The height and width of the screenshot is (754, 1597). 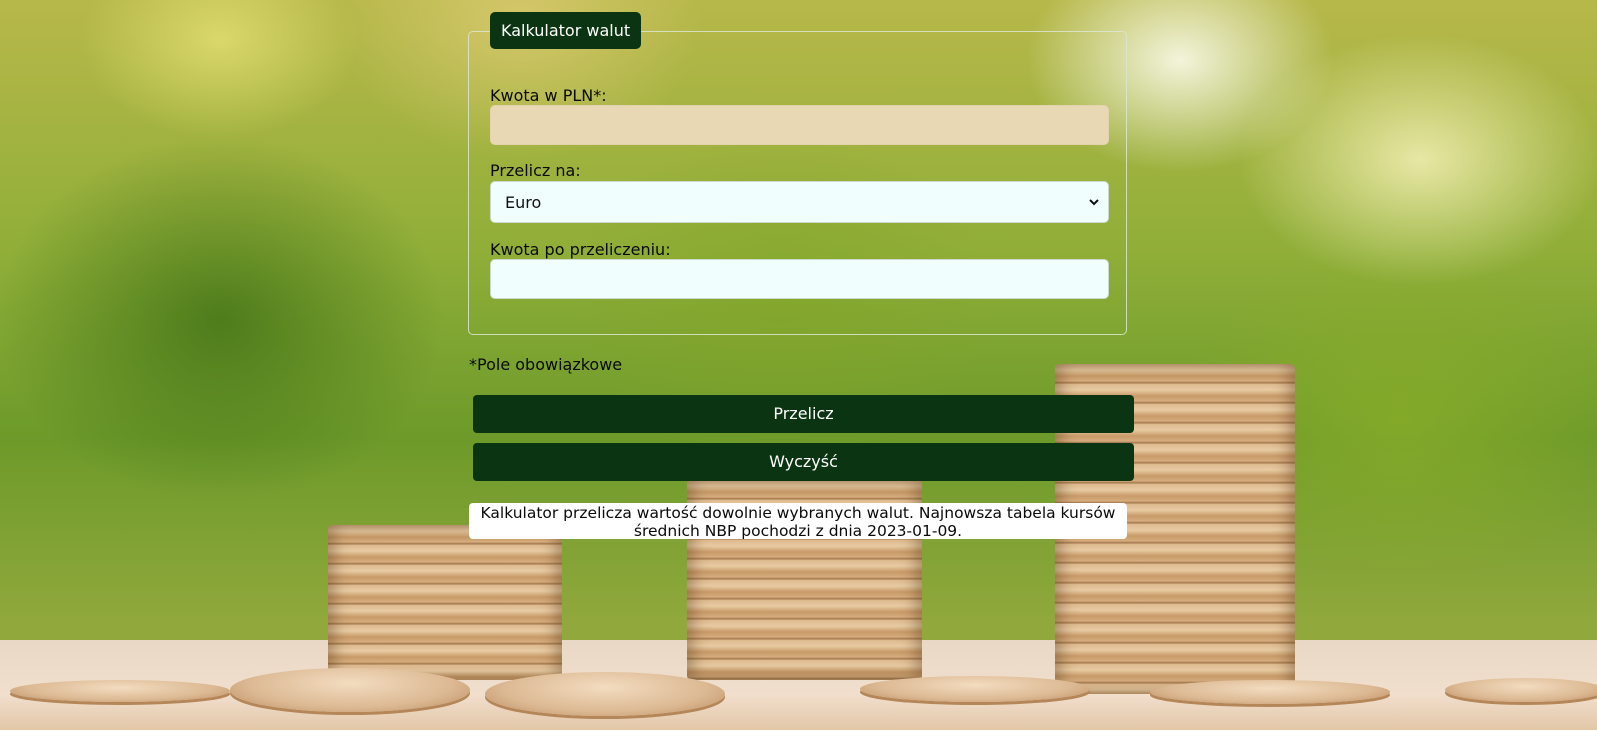 I want to click on convert-button: Przelicz, so click(x=803, y=414).